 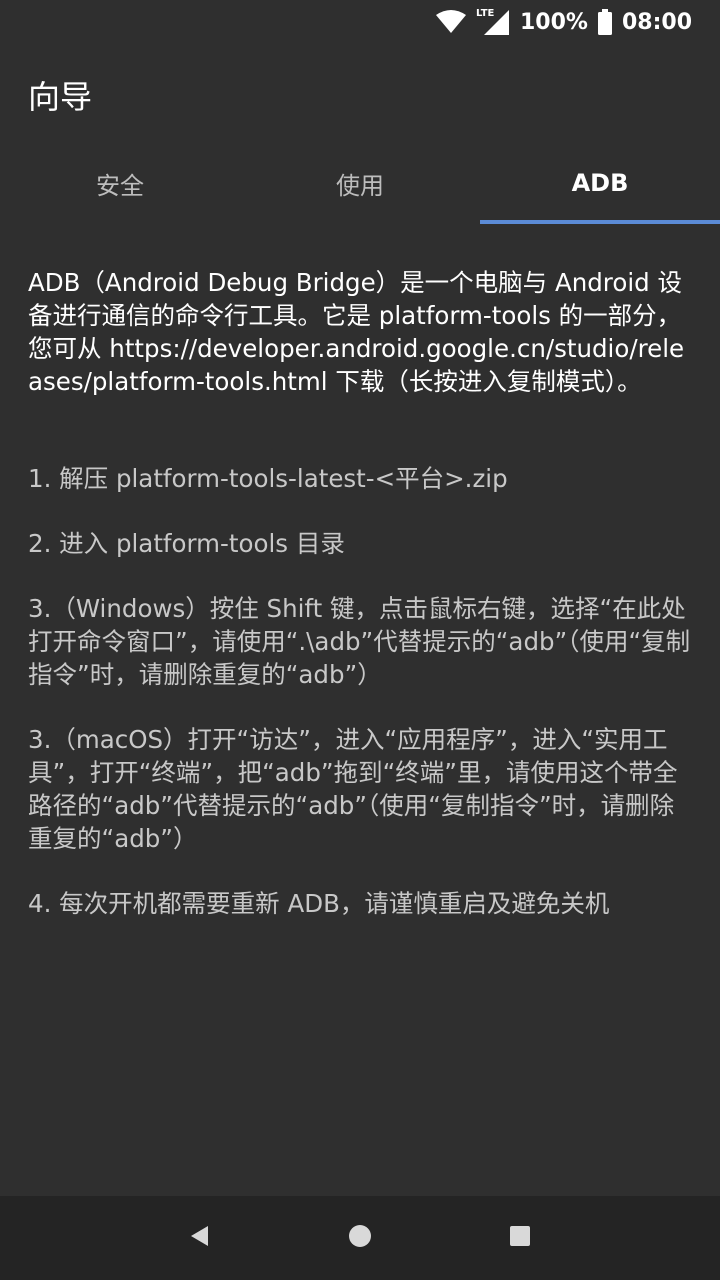 What do you see at coordinates (656, 22) in the screenshot?
I see `clock: 08:00` at bounding box center [656, 22].